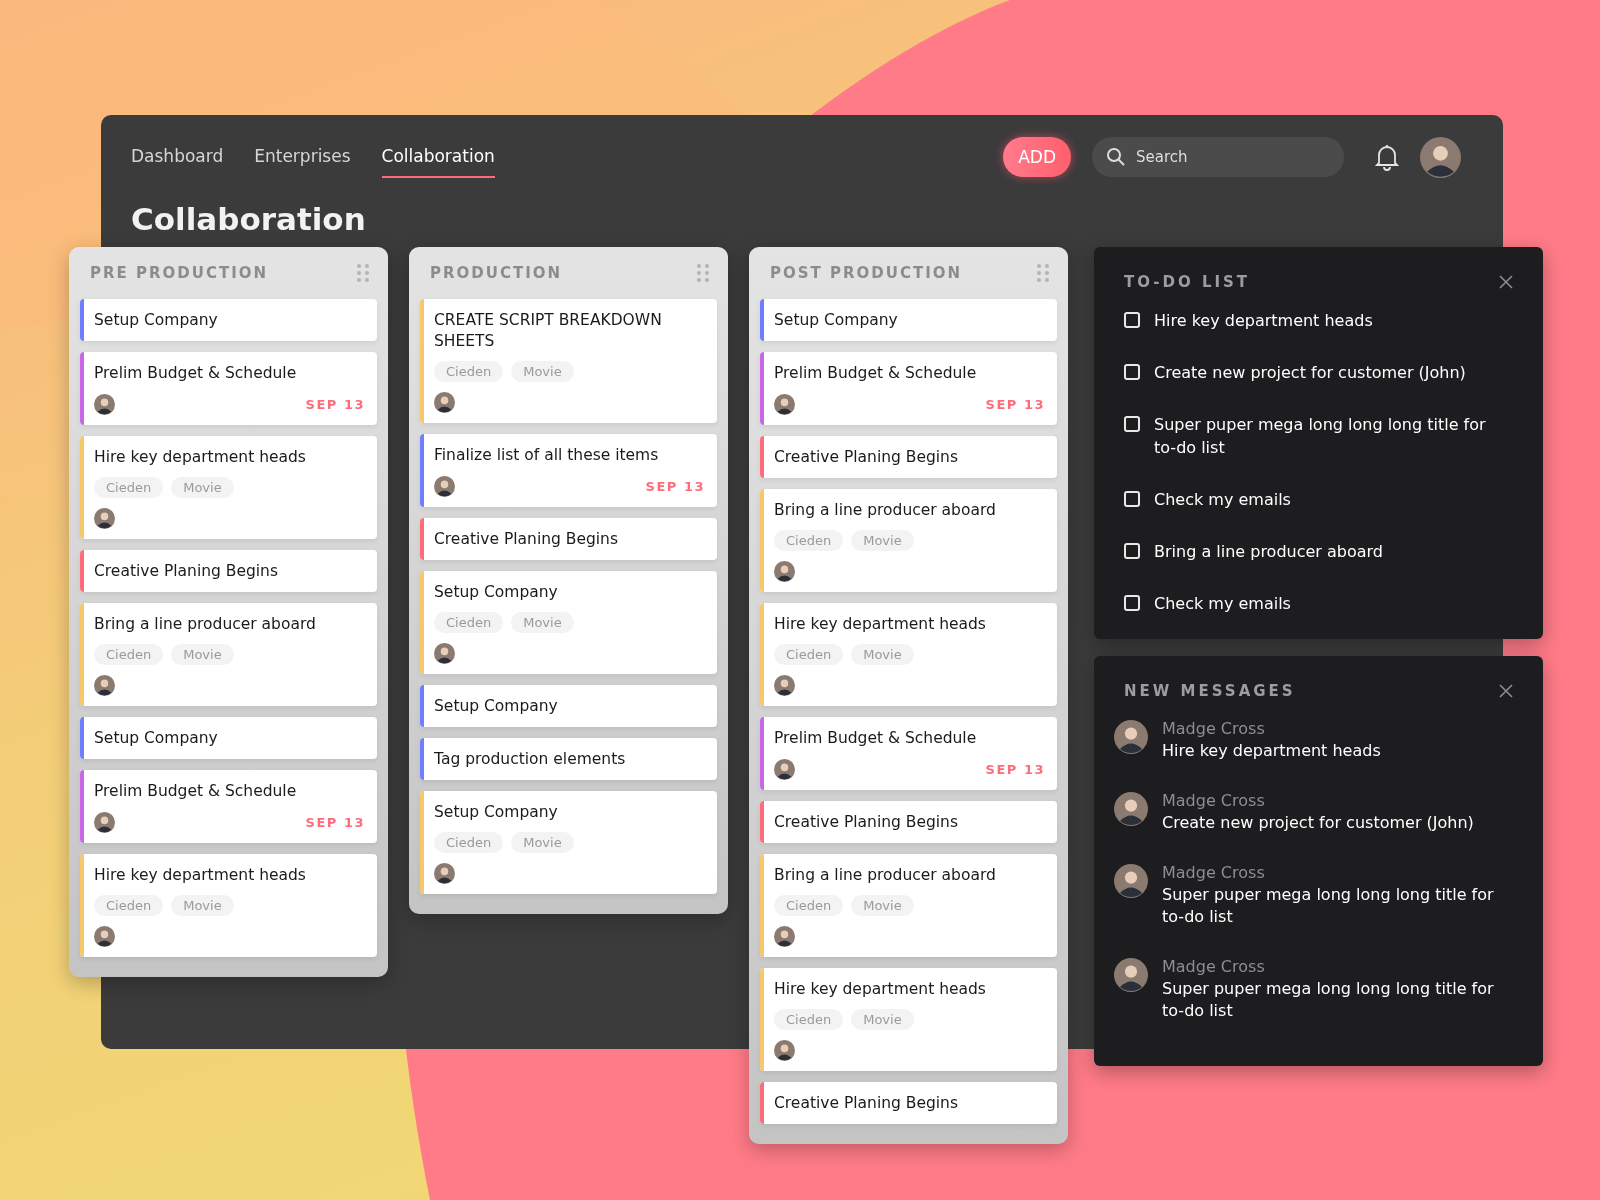 Image resolution: width=1600 pixels, height=1200 pixels. Describe the element at coordinates (179, 273) in the screenshot. I see `column-title: PRE PRODUCTION` at that location.